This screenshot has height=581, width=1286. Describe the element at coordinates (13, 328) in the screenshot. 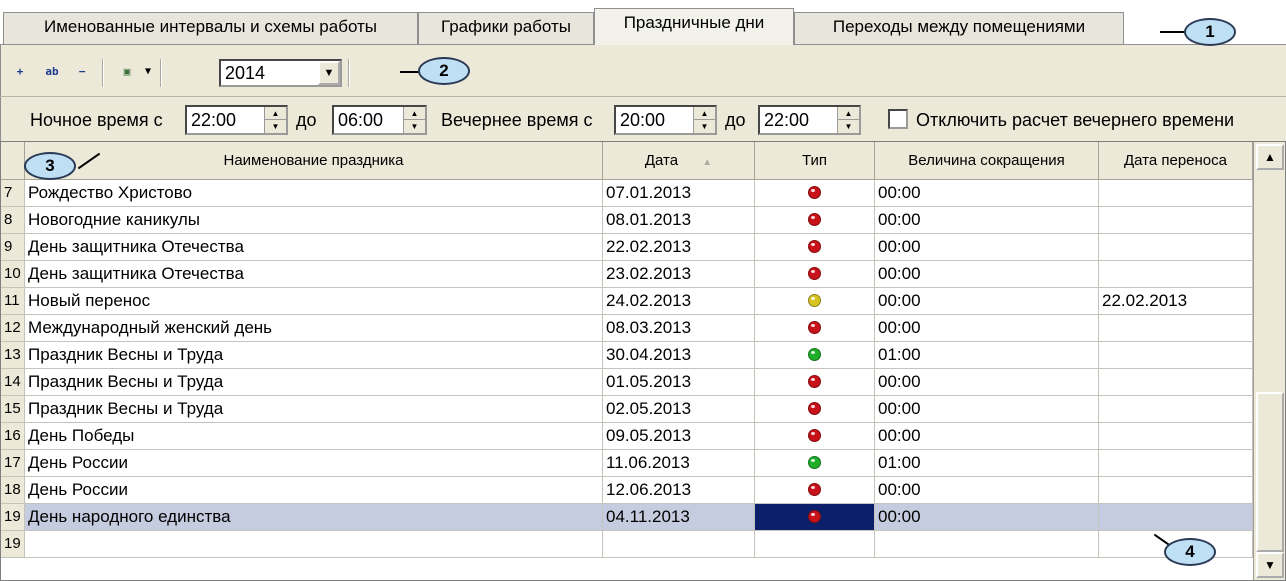

I see `row-number-cell: 12` at that location.